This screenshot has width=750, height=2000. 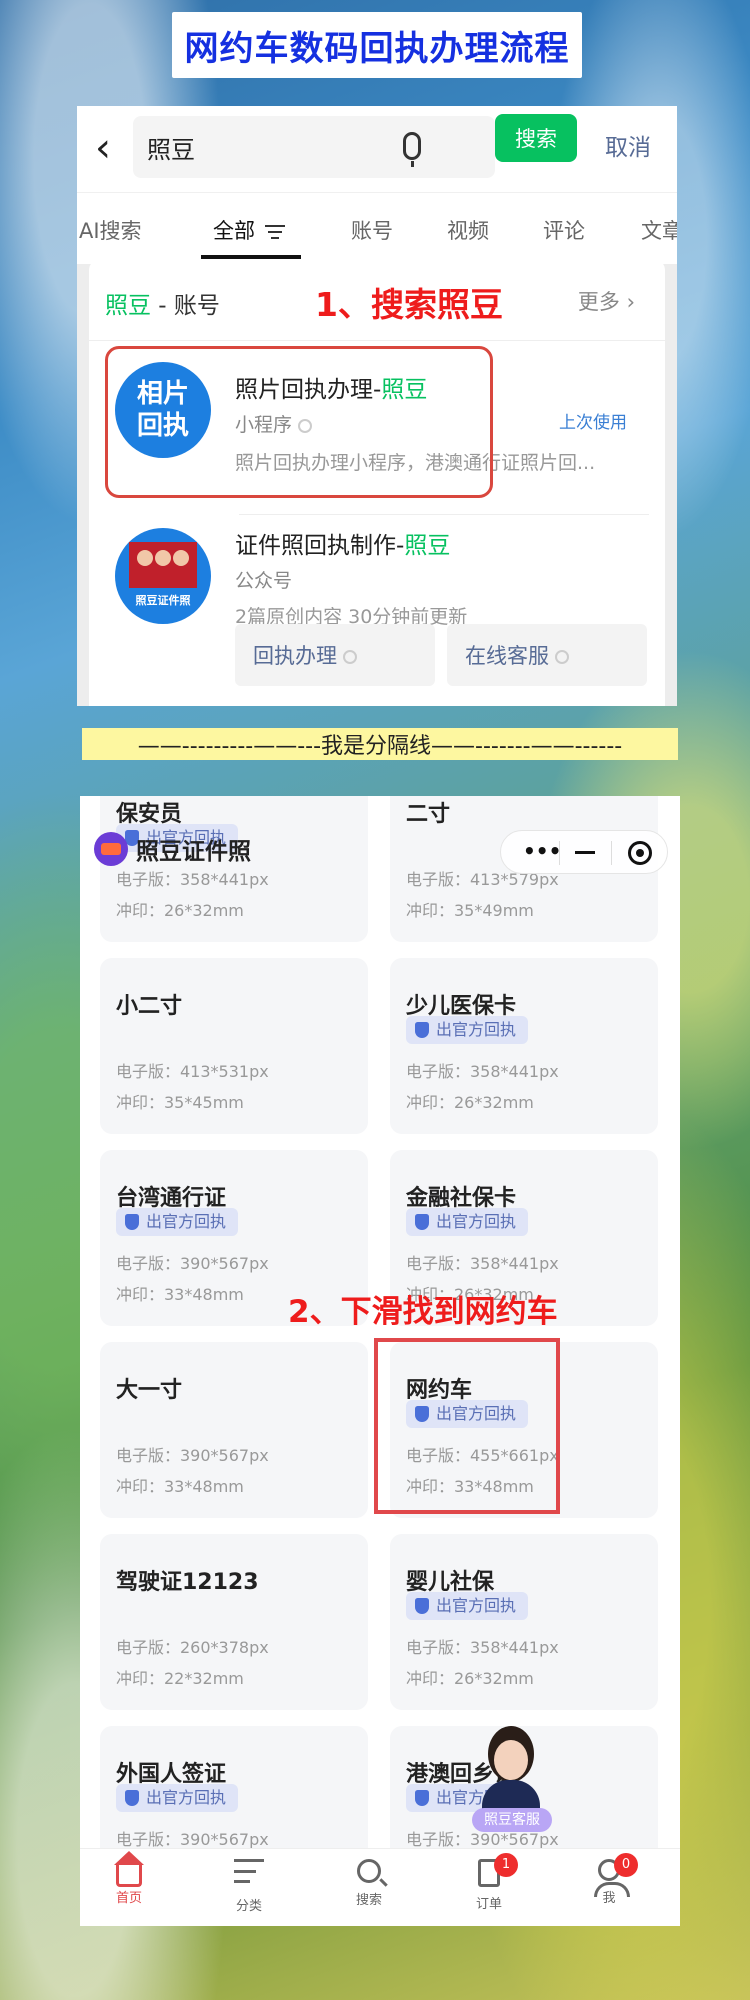 I want to click on brand-header: 照豆证件照, so click(x=172, y=849).